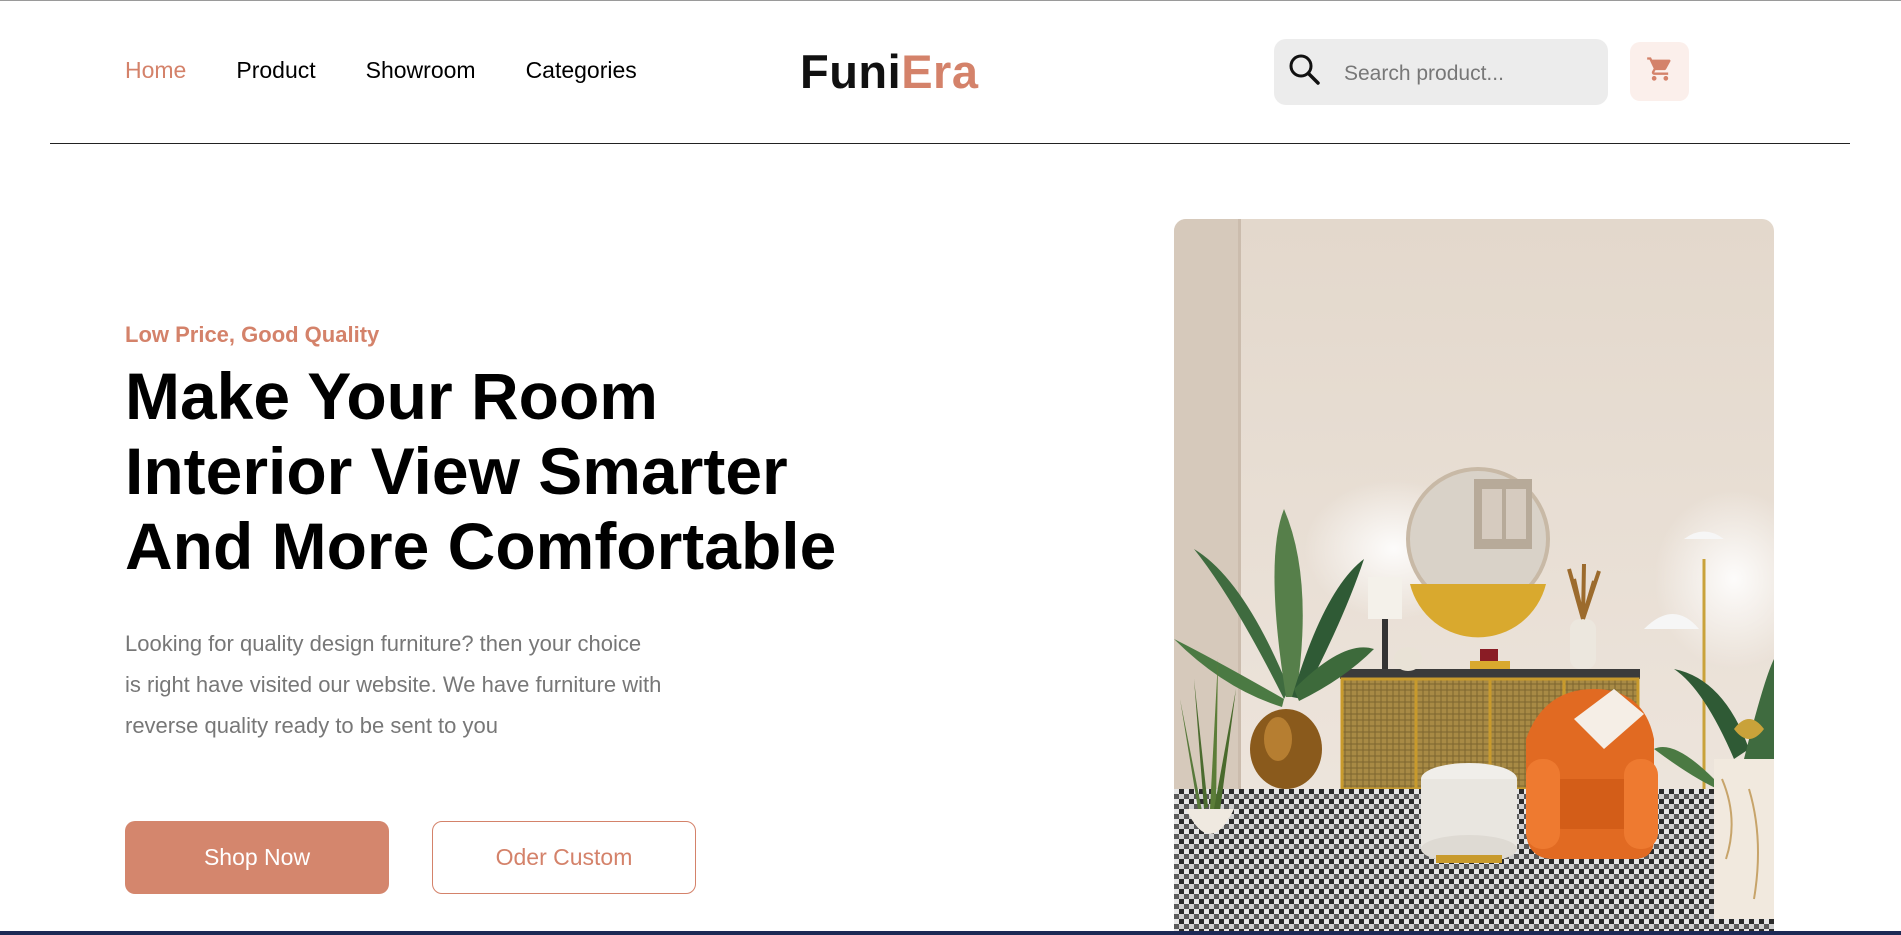 Image resolution: width=1901 pixels, height=935 pixels. Describe the element at coordinates (581, 70) in the screenshot. I see `nav-categories: Categories` at that location.